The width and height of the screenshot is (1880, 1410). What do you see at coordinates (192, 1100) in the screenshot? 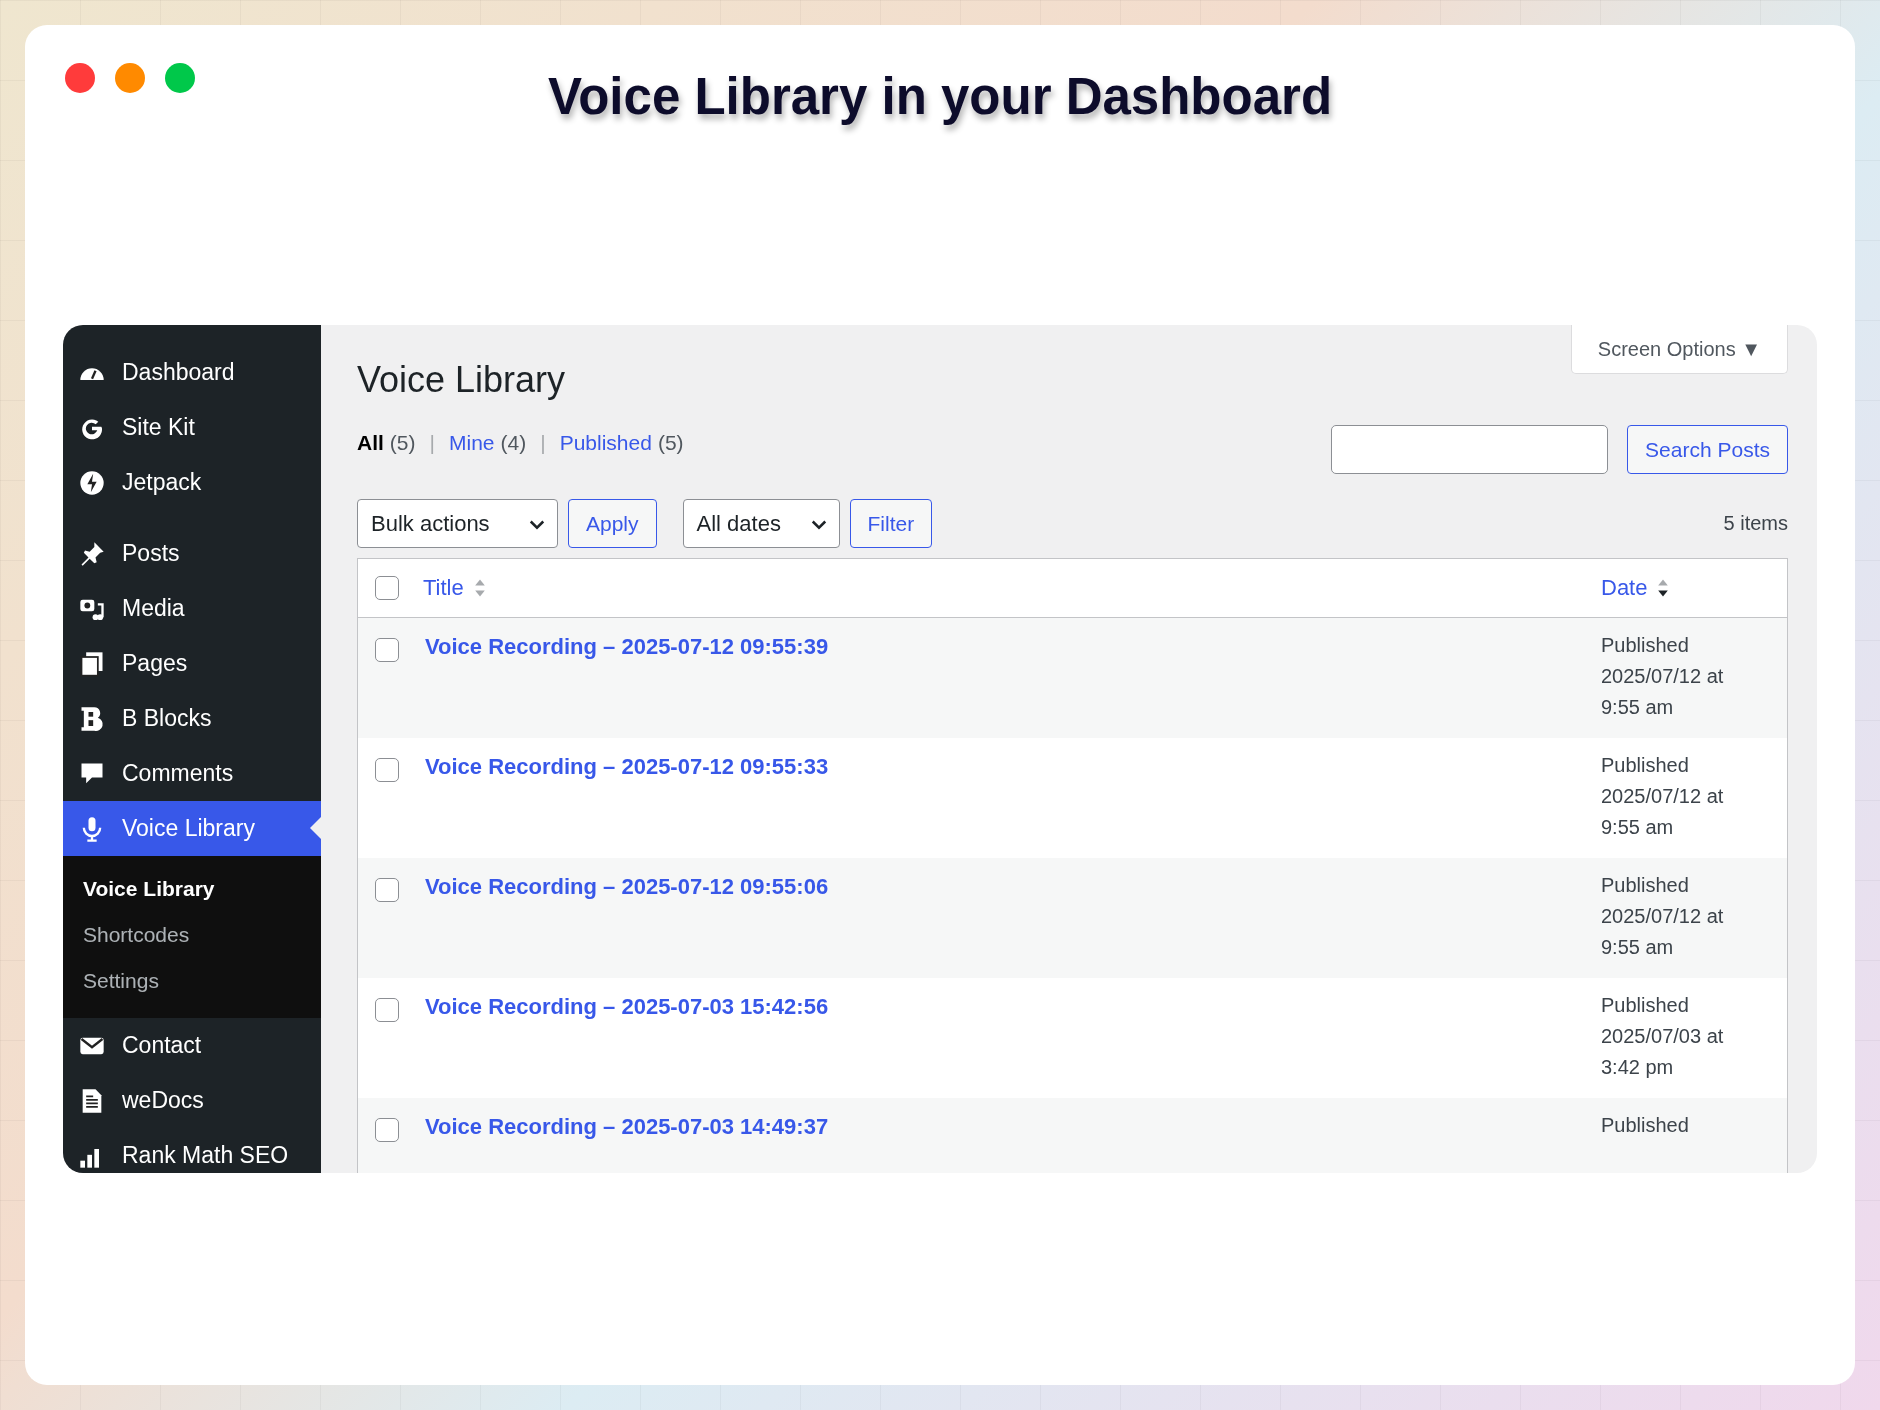
I see `sidebar-item: weDocs` at bounding box center [192, 1100].